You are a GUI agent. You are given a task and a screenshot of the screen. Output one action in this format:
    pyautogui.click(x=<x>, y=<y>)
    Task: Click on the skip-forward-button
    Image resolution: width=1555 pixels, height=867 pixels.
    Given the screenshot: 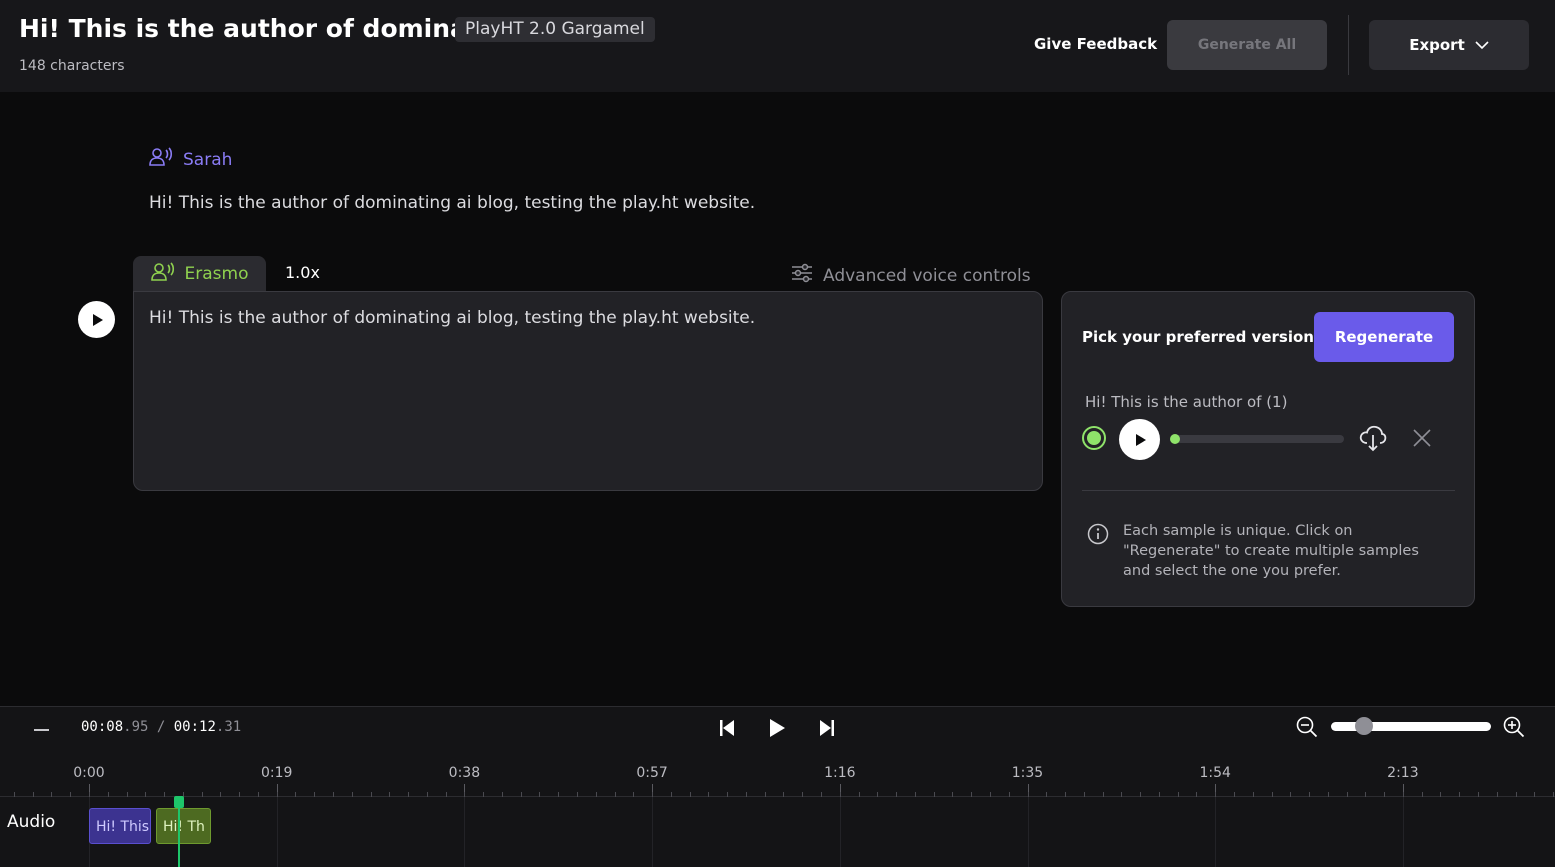 What is the action you would take?
    pyautogui.click(x=827, y=728)
    